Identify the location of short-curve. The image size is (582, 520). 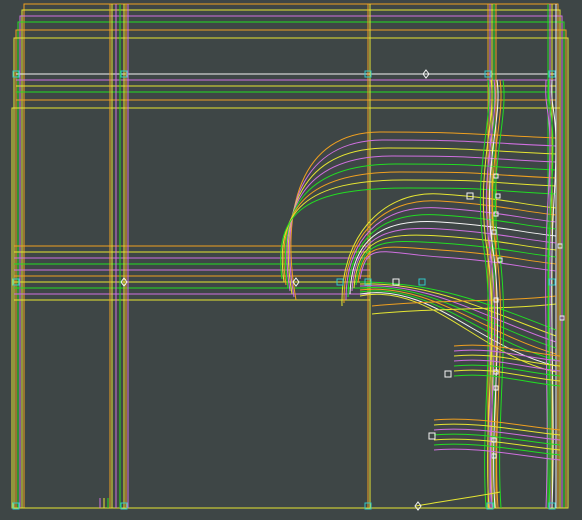
(507, 380).